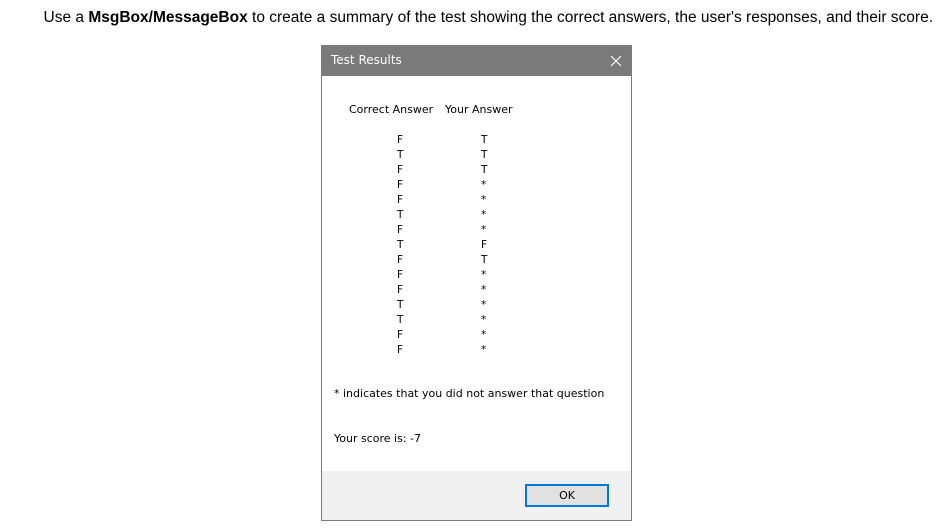 The image size is (945, 532). I want to click on correct-answer-header: Correct Answer, so click(391, 109).